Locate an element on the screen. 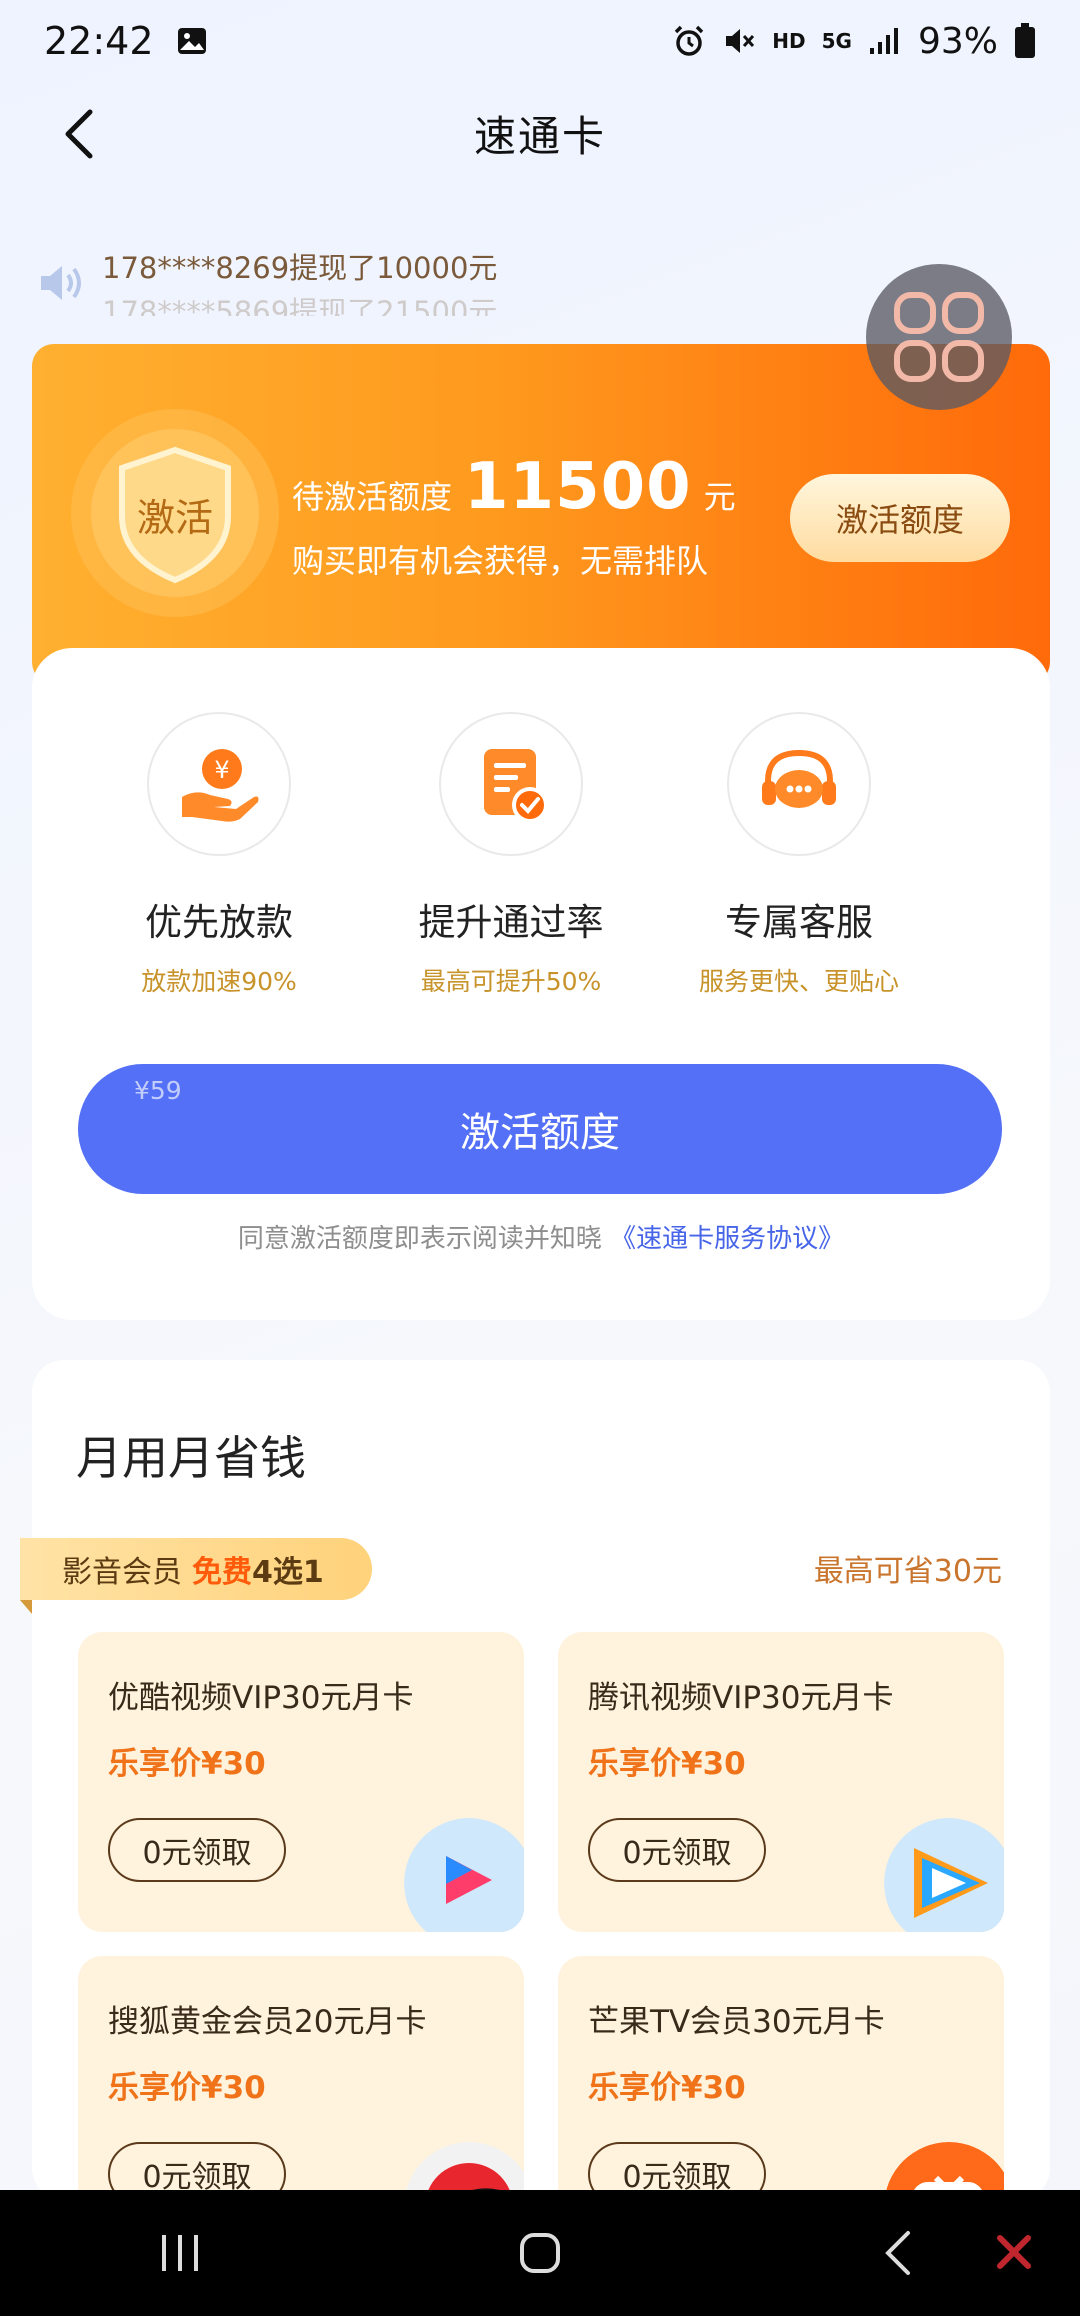 Image resolution: width=1080 pixels, height=2316 pixels. activate-shield-icon: 激活 is located at coordinates (175, 513).